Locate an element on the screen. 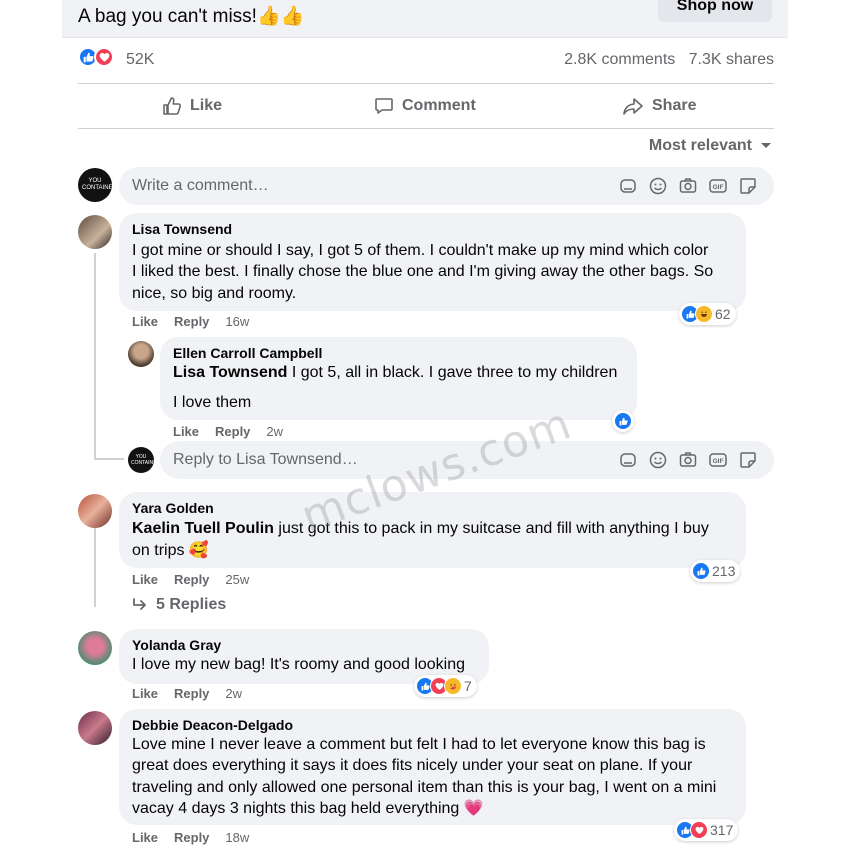 The height and width of the screenshot is (850, 850). thread-connector is located at coordinates (109, 459).